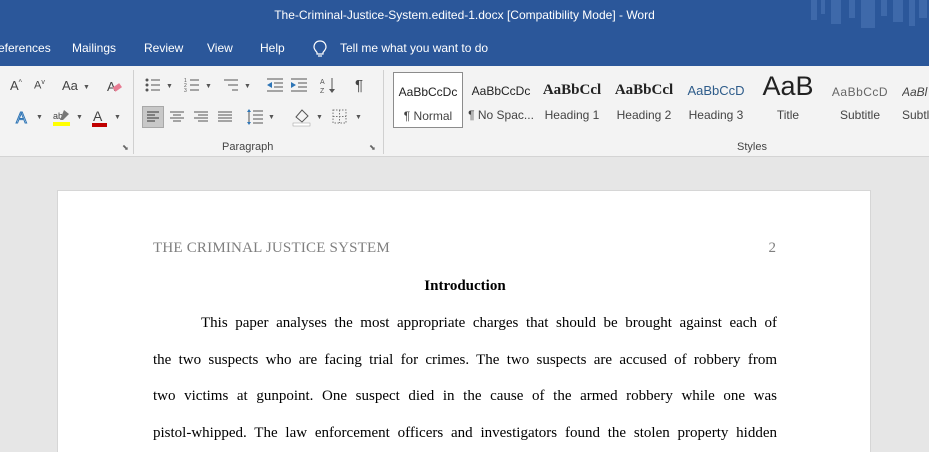 The height and width of the screenshot is (452, 929). What do you see at coordinates (201, 117) in the screenshot?
I see `align-right-icon` at bounding box center [201, 117].